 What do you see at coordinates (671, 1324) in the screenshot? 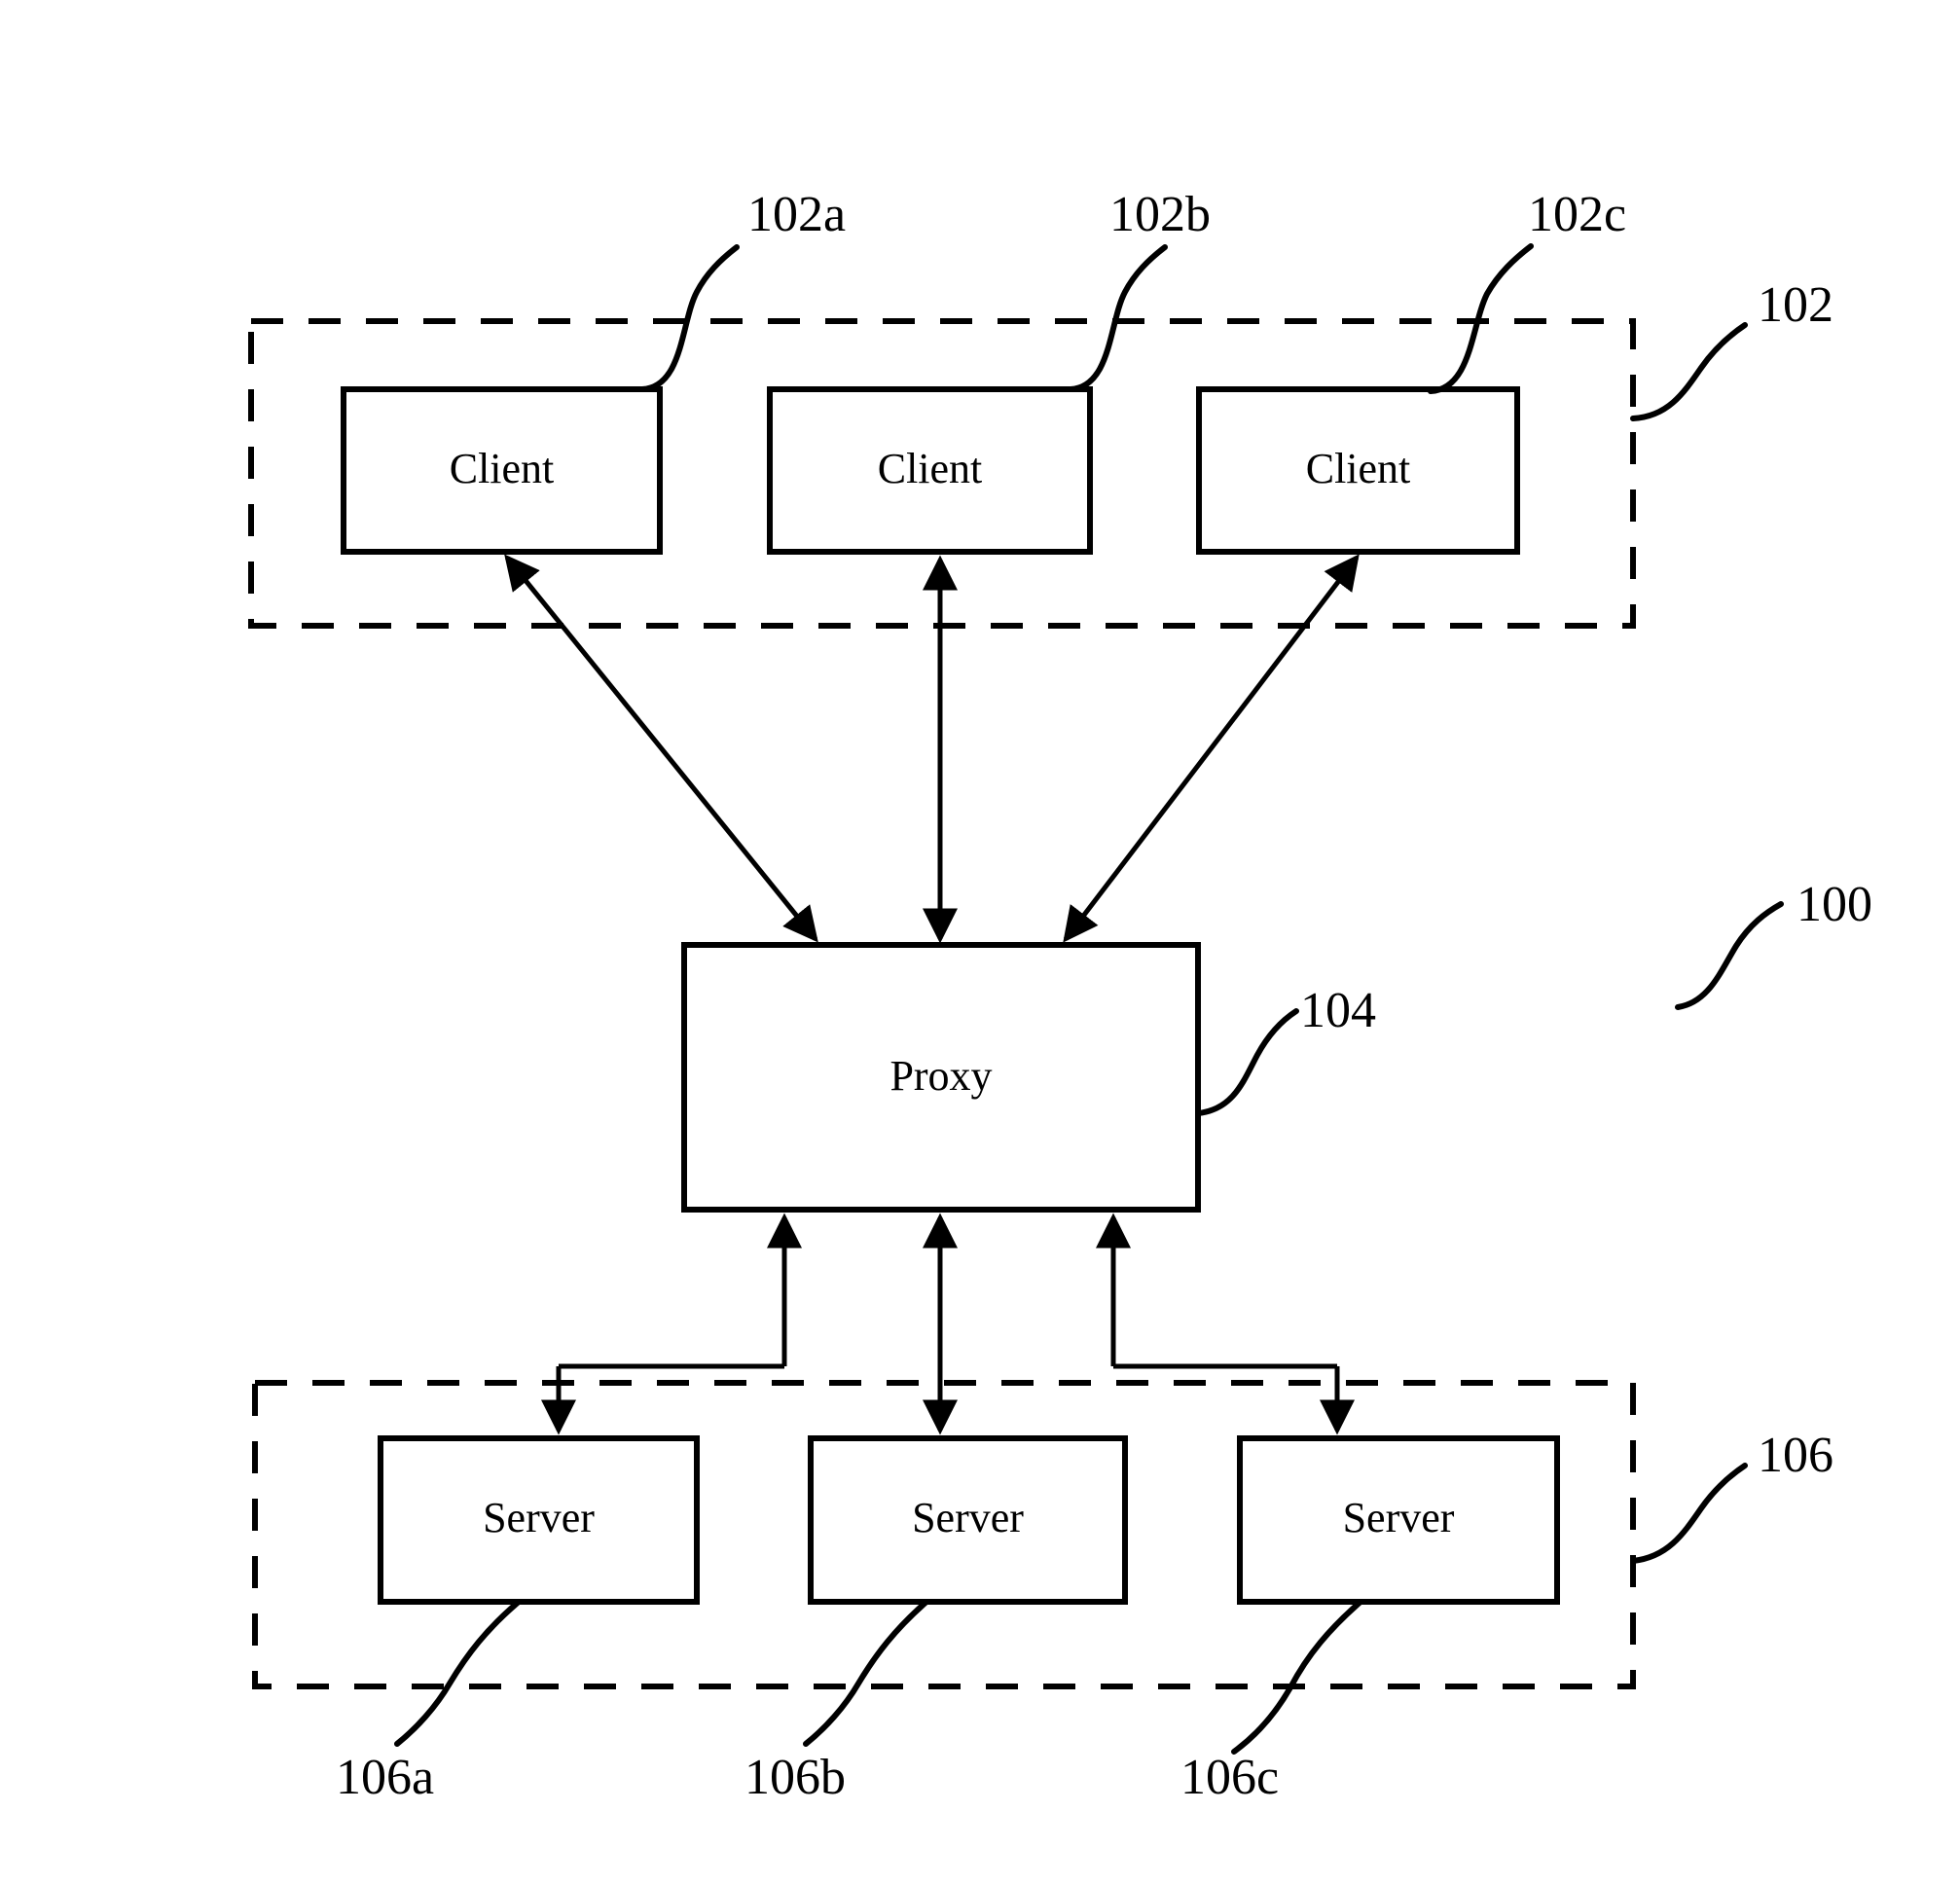
I see `connection-proxy-server-a` at bounding box center [671, 1324].